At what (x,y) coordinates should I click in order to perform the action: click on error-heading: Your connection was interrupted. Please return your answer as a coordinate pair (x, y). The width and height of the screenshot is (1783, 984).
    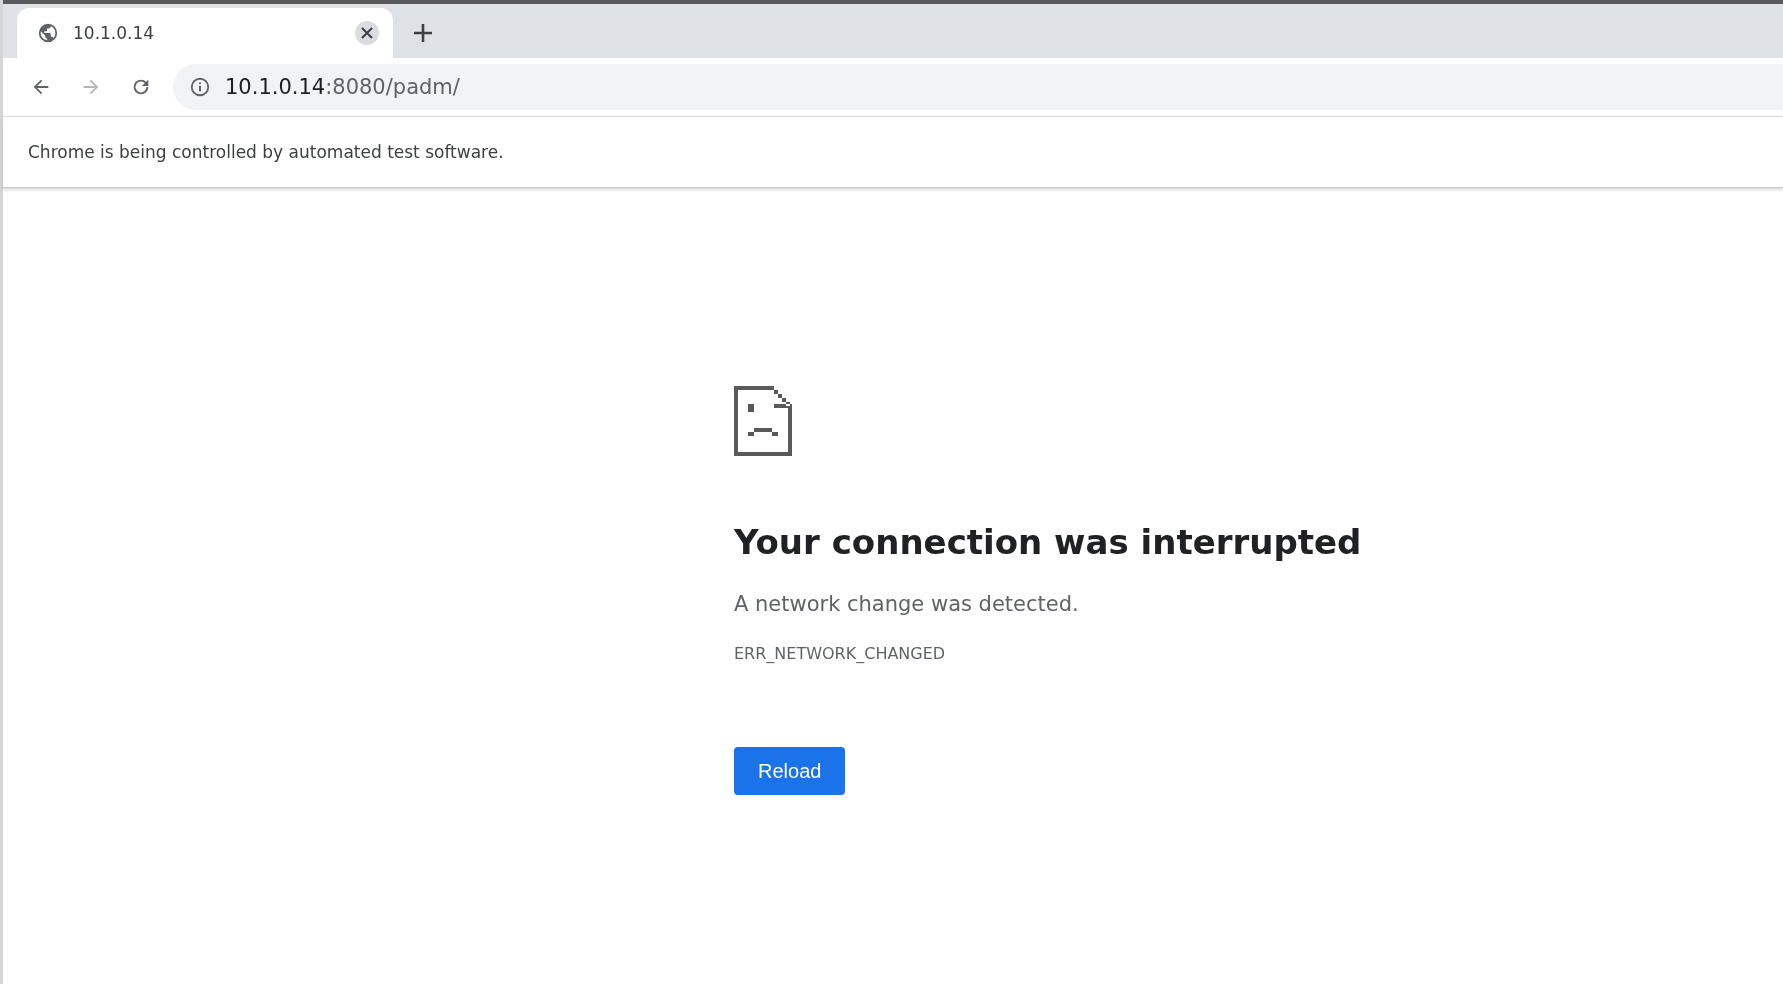
    Looking at the image, I should click on (1048, 542).